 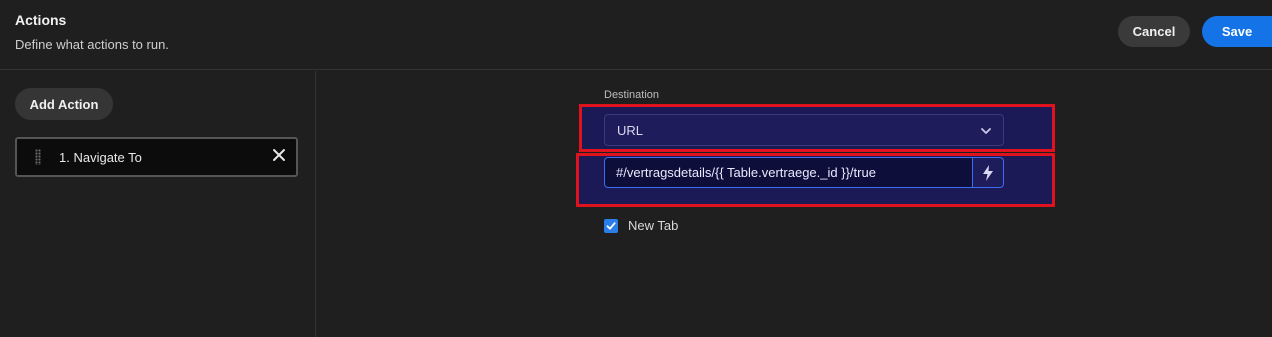 I want to click on checkmark-icon, so click(x=611, y=226).